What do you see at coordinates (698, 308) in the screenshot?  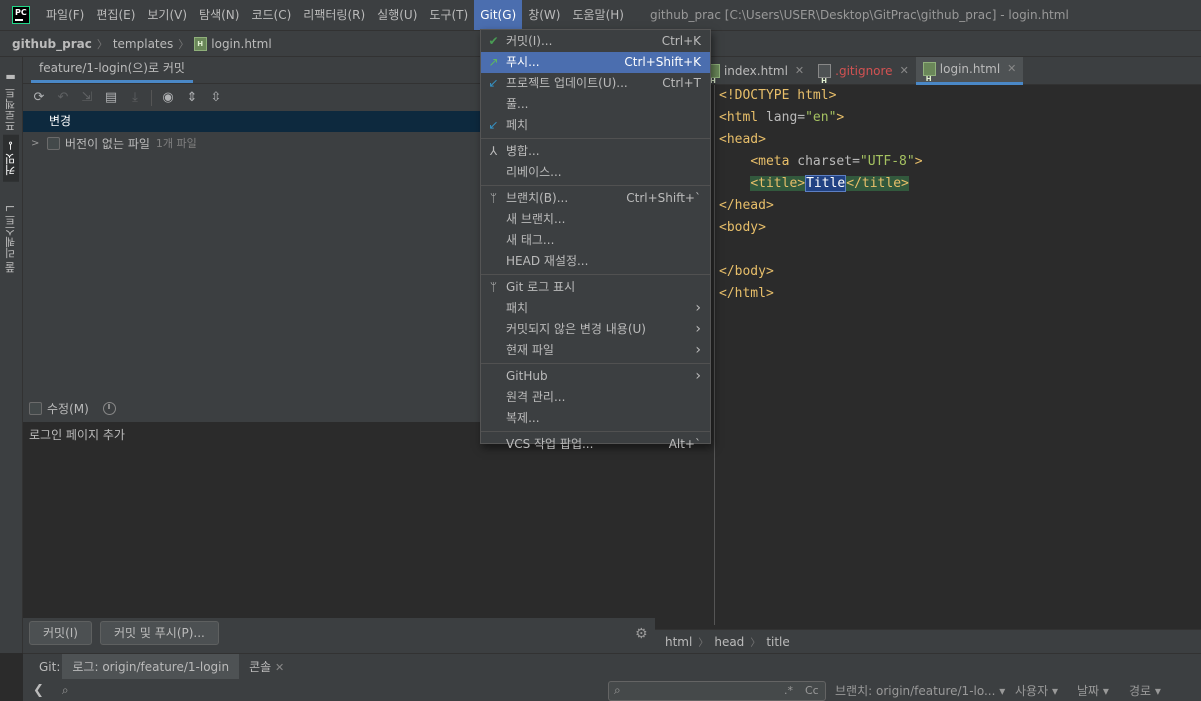 I see `submenu-arrow-icon: ›` at bounding box center [698, 308].